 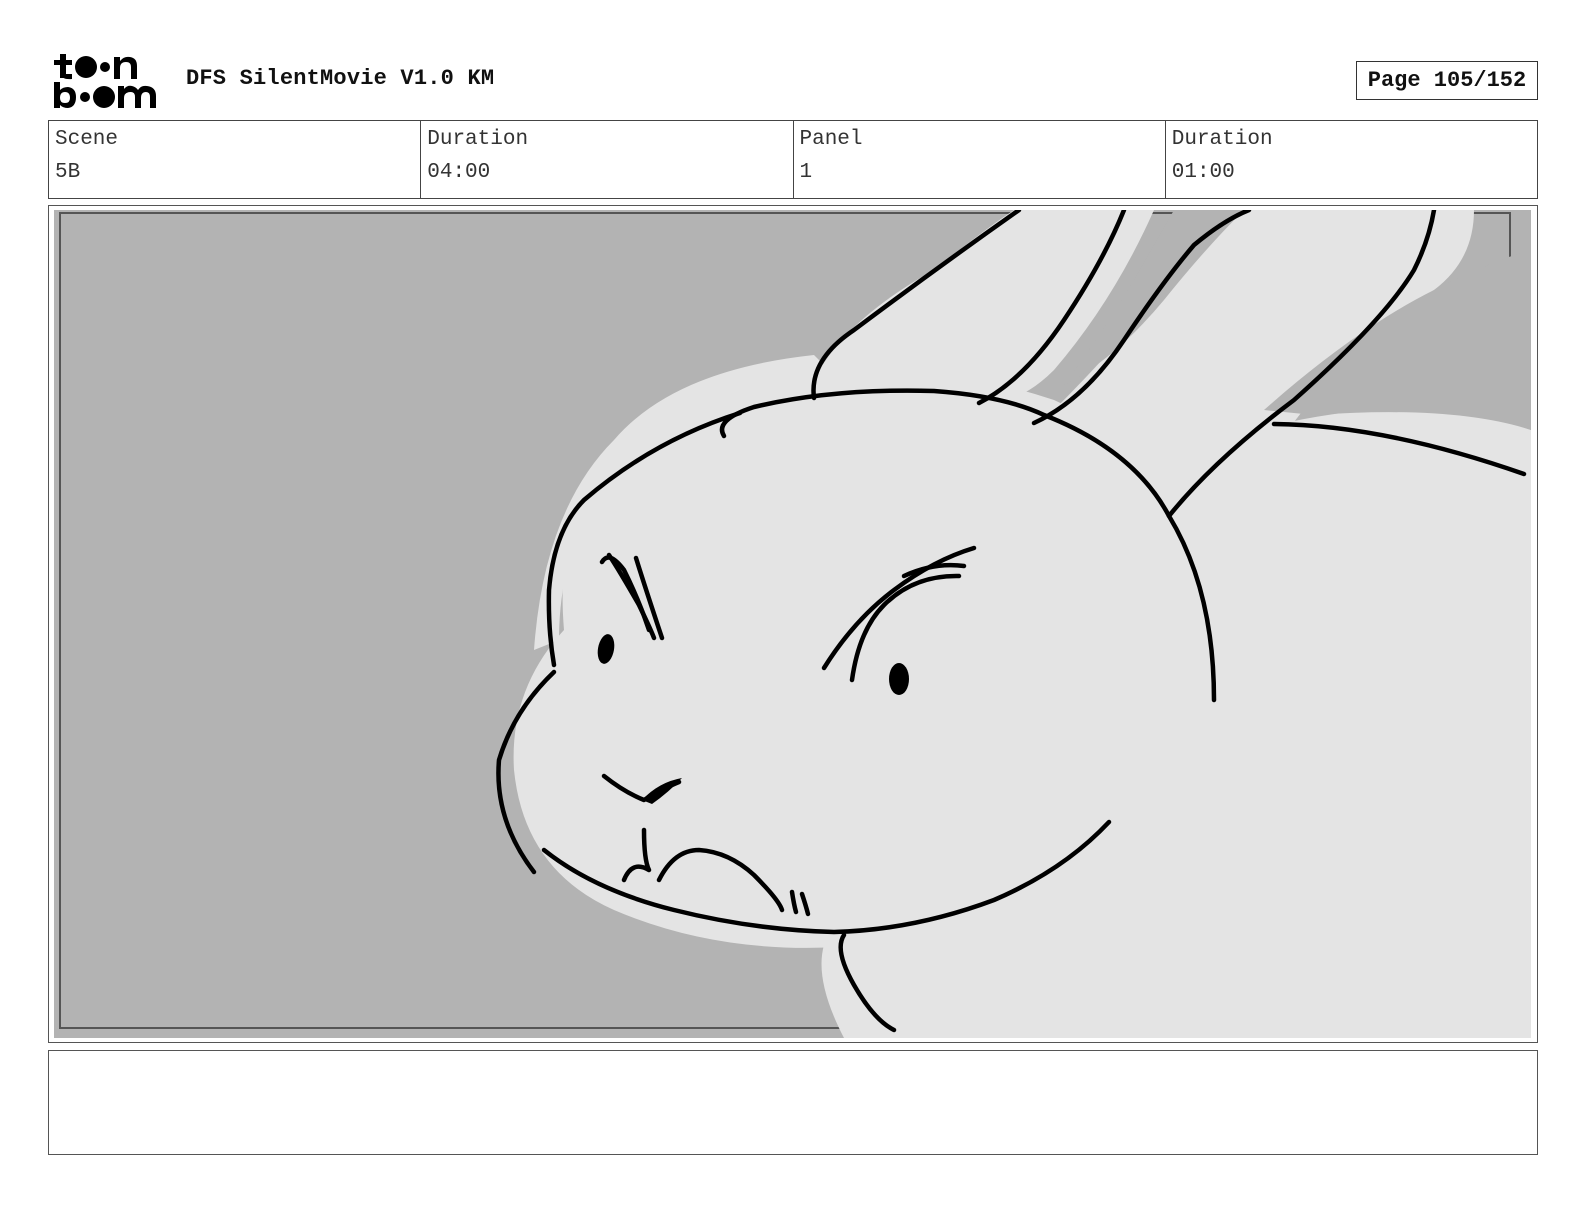 What do you see at coordinates (806, 172) in the screenshot?
I see `panel-value: 1` at bounding box center [806, 172].